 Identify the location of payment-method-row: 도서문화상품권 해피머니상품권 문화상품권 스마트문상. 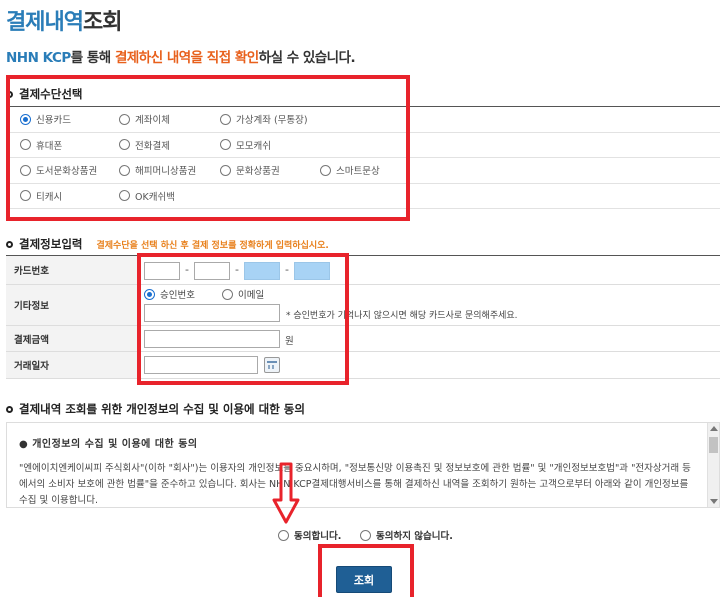
(363, 171).